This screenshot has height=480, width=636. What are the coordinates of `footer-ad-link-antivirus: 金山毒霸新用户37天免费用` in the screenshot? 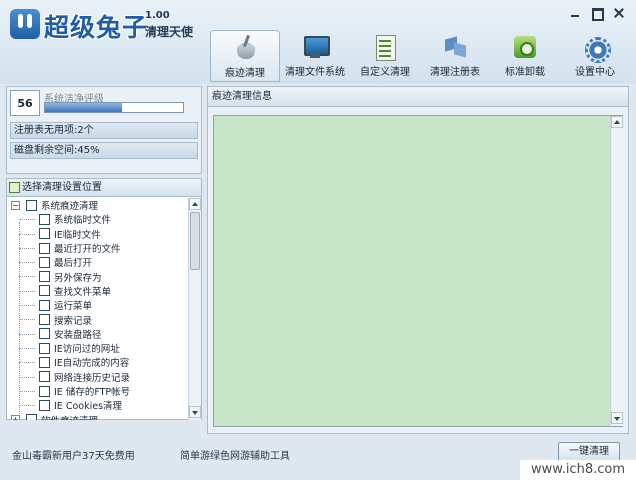 It's located at (73, 454).